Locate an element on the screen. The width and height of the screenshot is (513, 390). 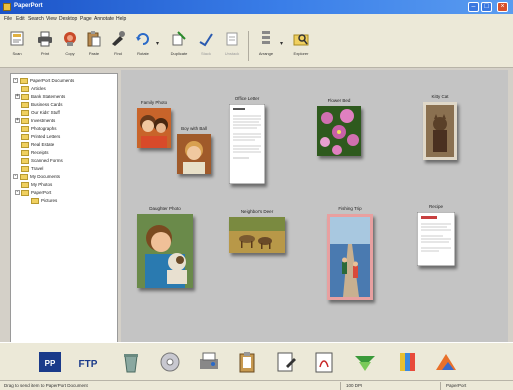
mail-icon is located at coordinates (365, 362).